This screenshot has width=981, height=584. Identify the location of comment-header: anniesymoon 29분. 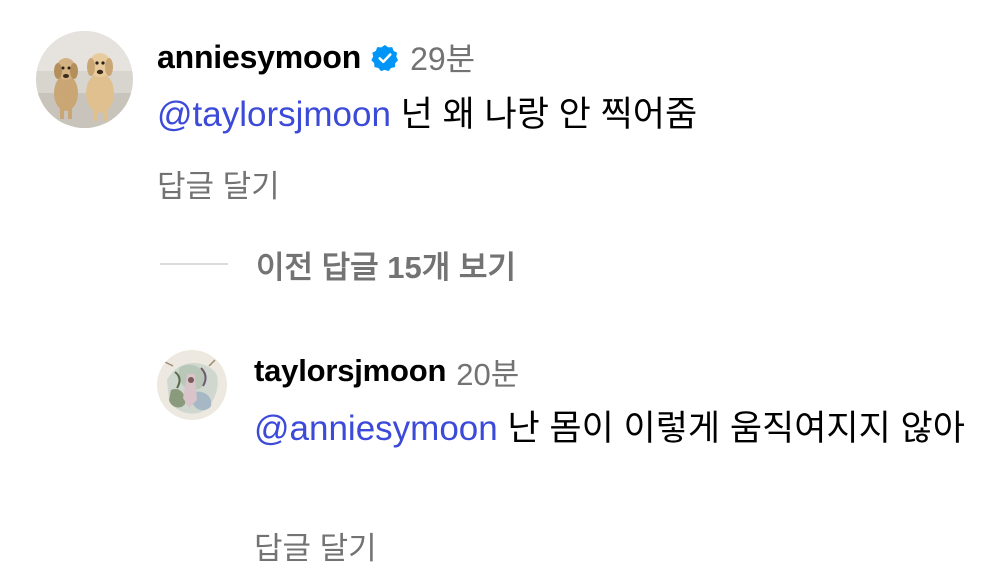
(316, 57).